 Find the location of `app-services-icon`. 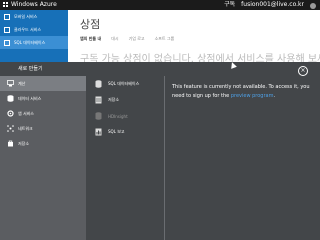

app-services-icon is located at coordinates (10, 113).